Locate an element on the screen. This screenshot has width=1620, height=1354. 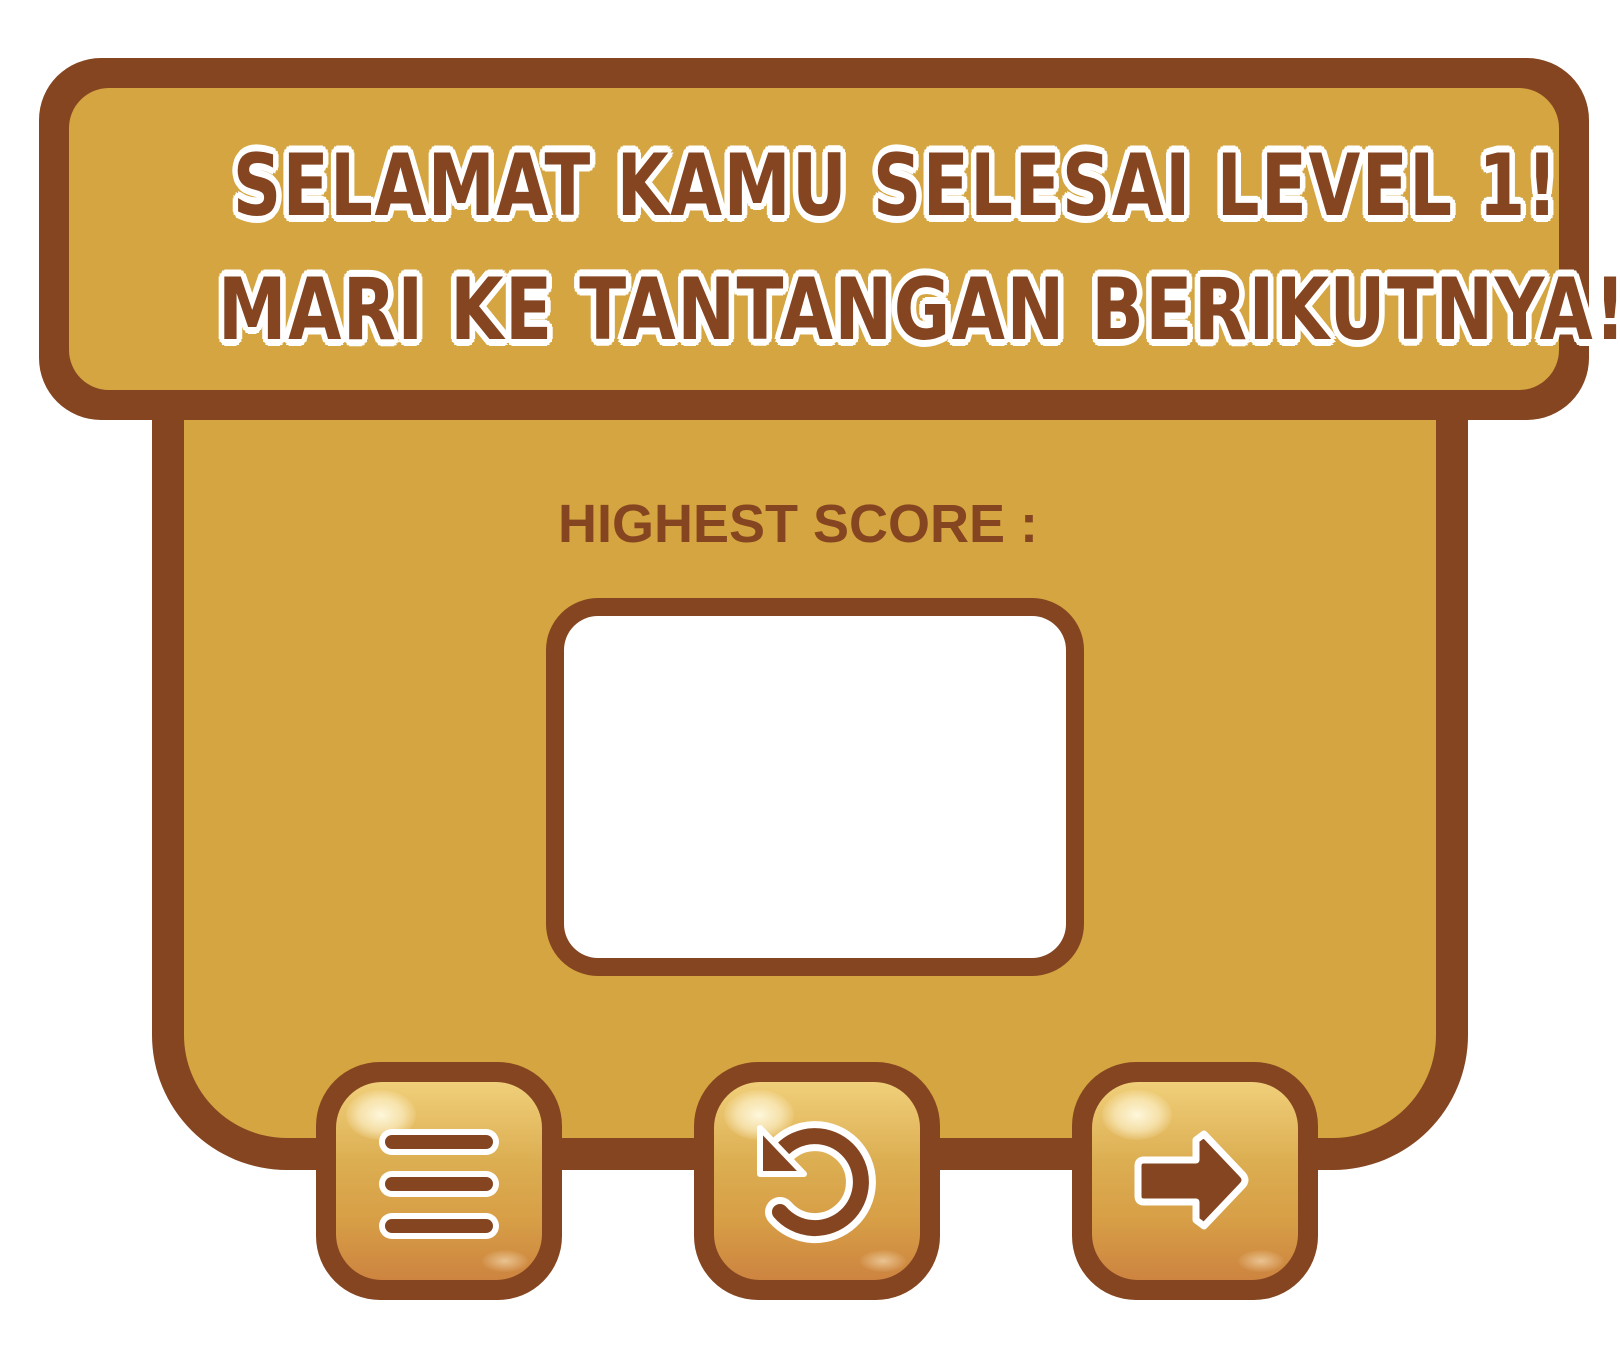
congrats-title: SELAMAT KAMU SELESAI LEVEL 1! is located at coordinates (895, 186).